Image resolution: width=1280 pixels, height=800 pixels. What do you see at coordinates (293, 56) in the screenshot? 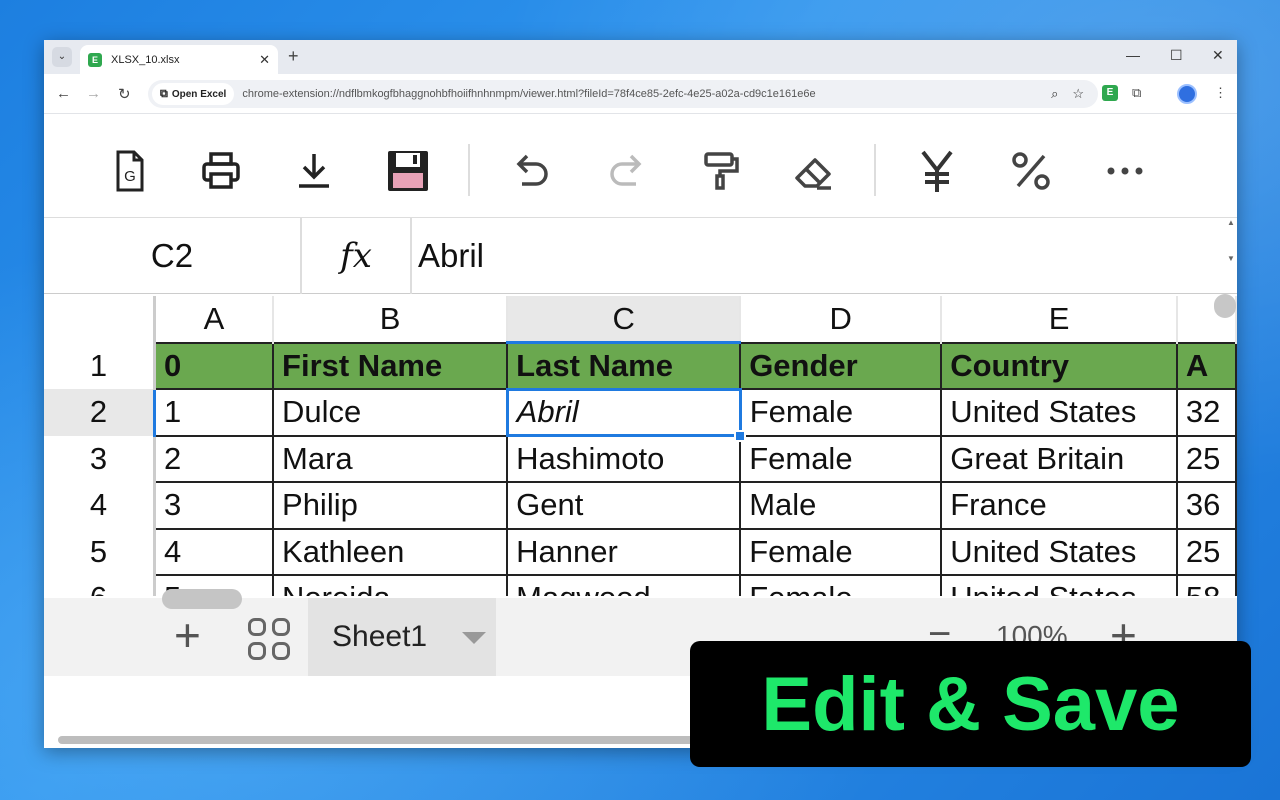
I see `new-tab-button: +` at bounding box center [293, 56].